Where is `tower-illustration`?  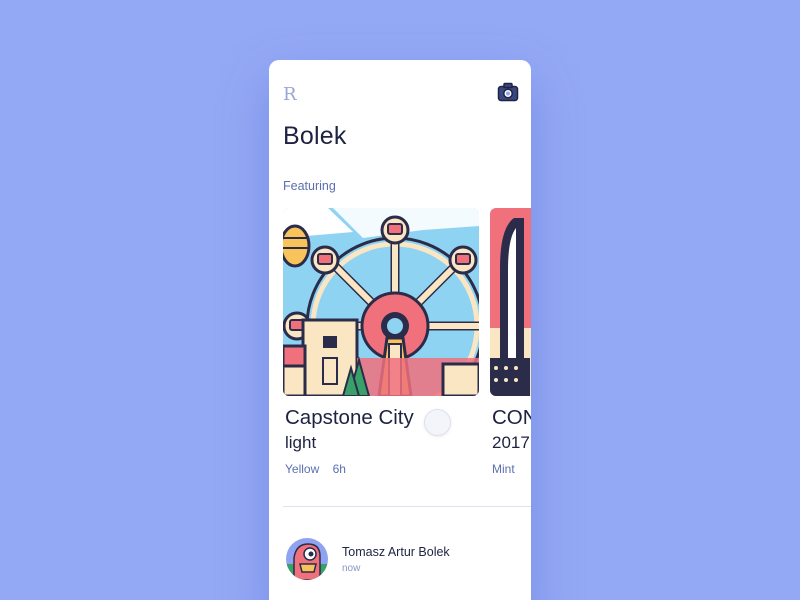 tower-illustration is located at coordinates (510, 302).